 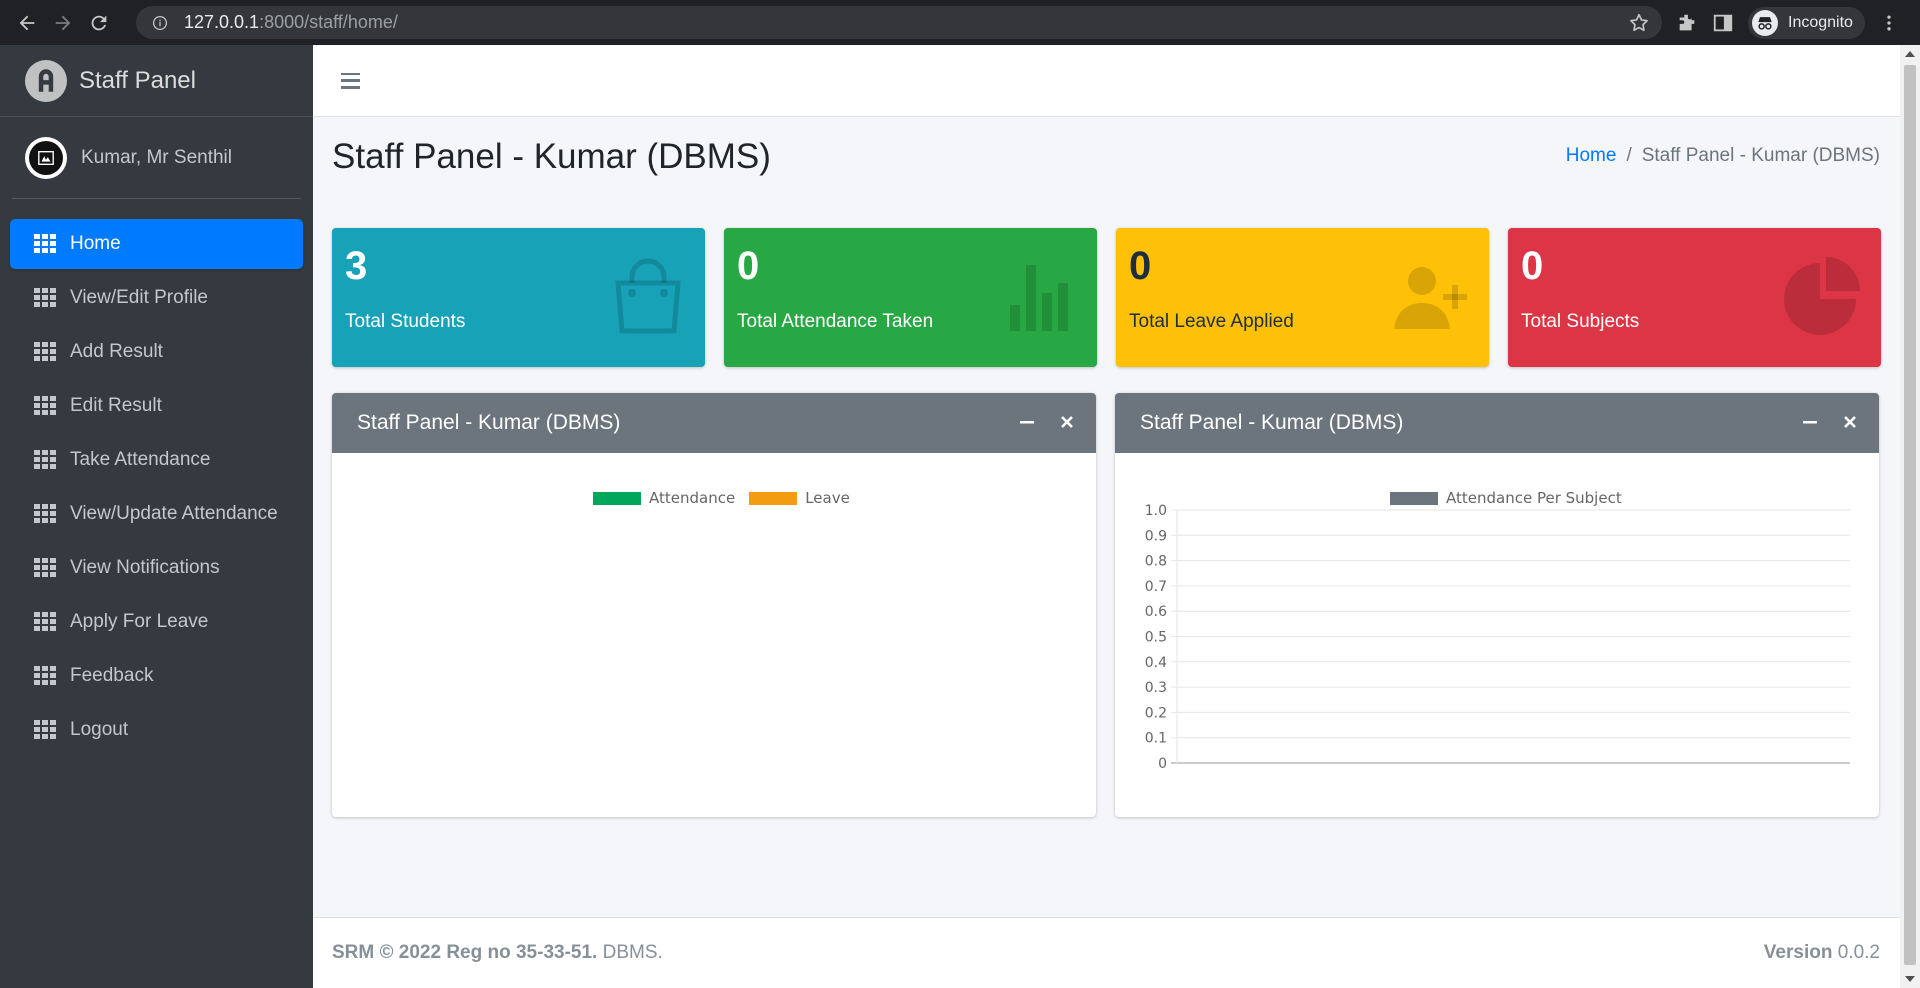 I want to click on legend-label: Leave, so click(x=827, y=498).